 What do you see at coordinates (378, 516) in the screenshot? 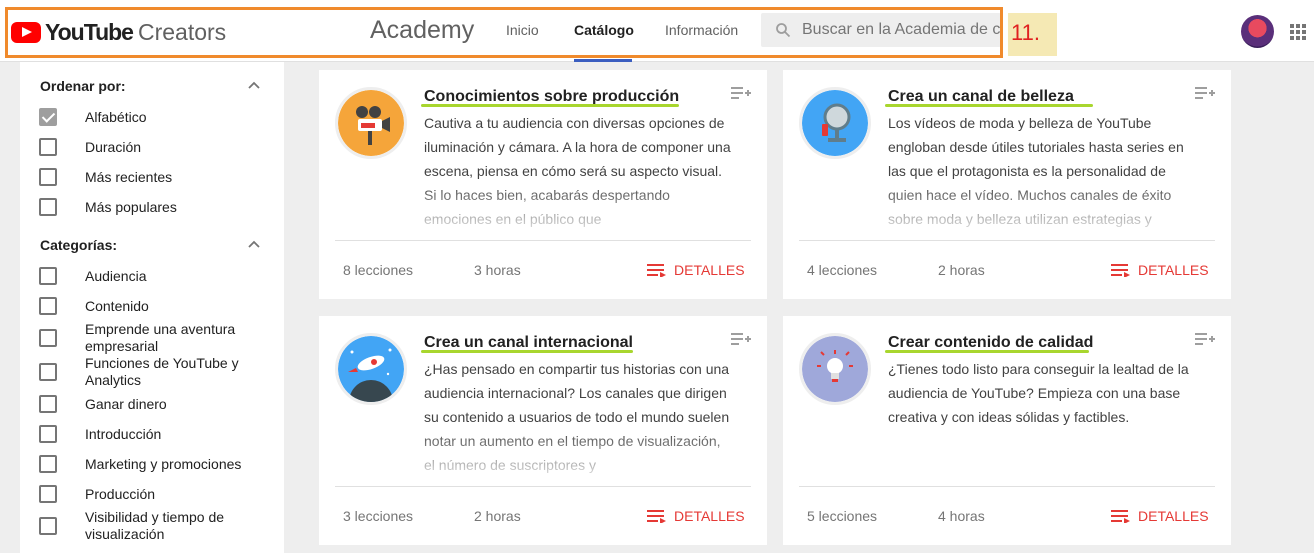
I see `lessons-count: 3 lecciones` at bounding box center [378, 516].